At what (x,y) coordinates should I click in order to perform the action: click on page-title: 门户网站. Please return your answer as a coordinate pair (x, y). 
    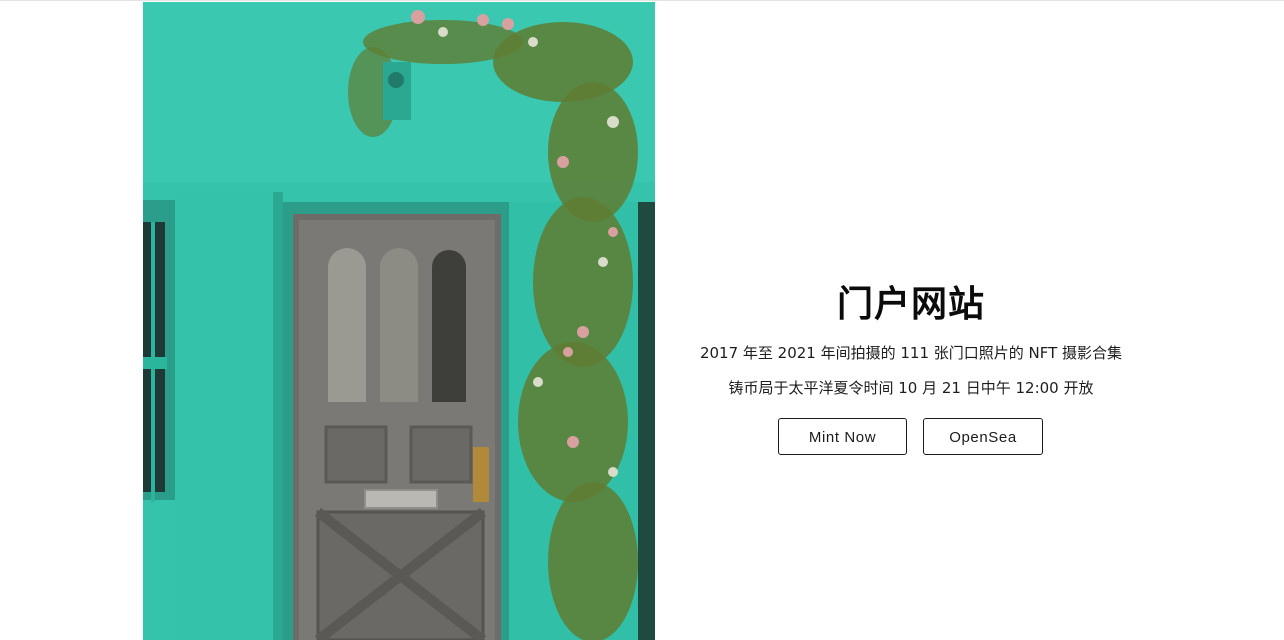
    Looking at the image, I should click on (910, 304).